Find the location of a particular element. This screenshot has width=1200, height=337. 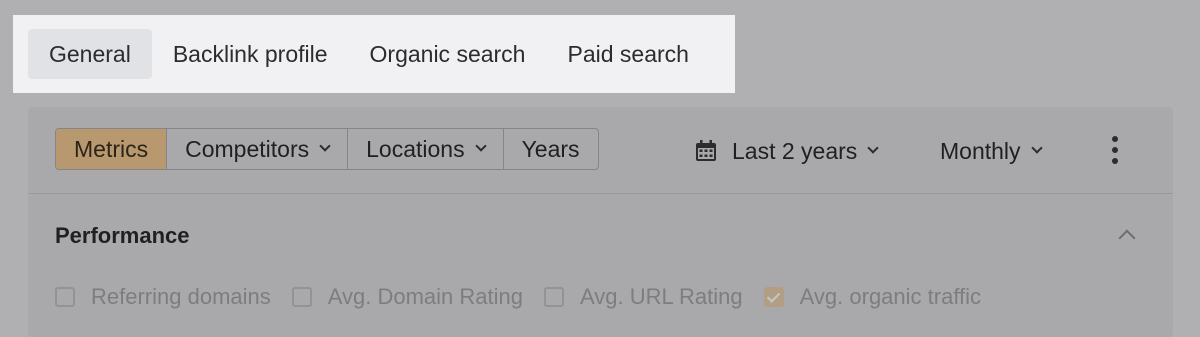

segment-competitors-label: Competitors is located at coordinates (247, 148).